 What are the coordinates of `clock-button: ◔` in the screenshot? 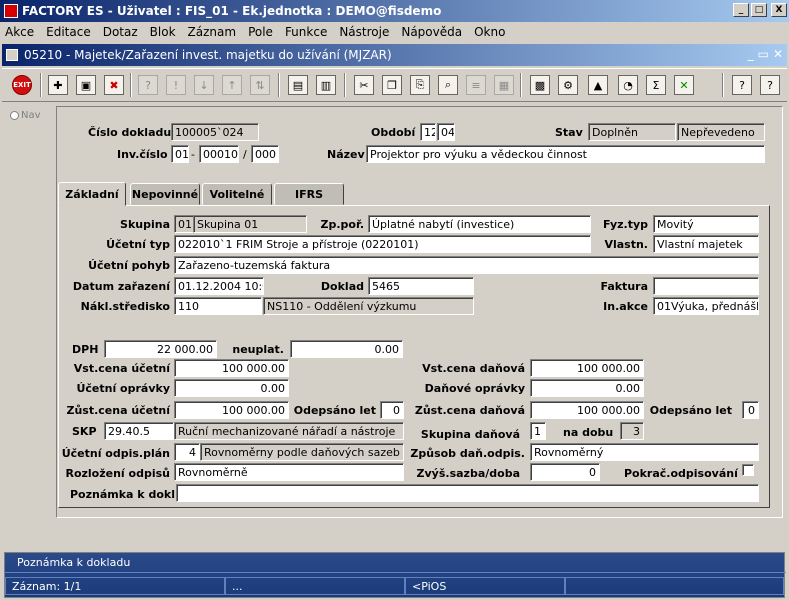 It's located at (628, 85).